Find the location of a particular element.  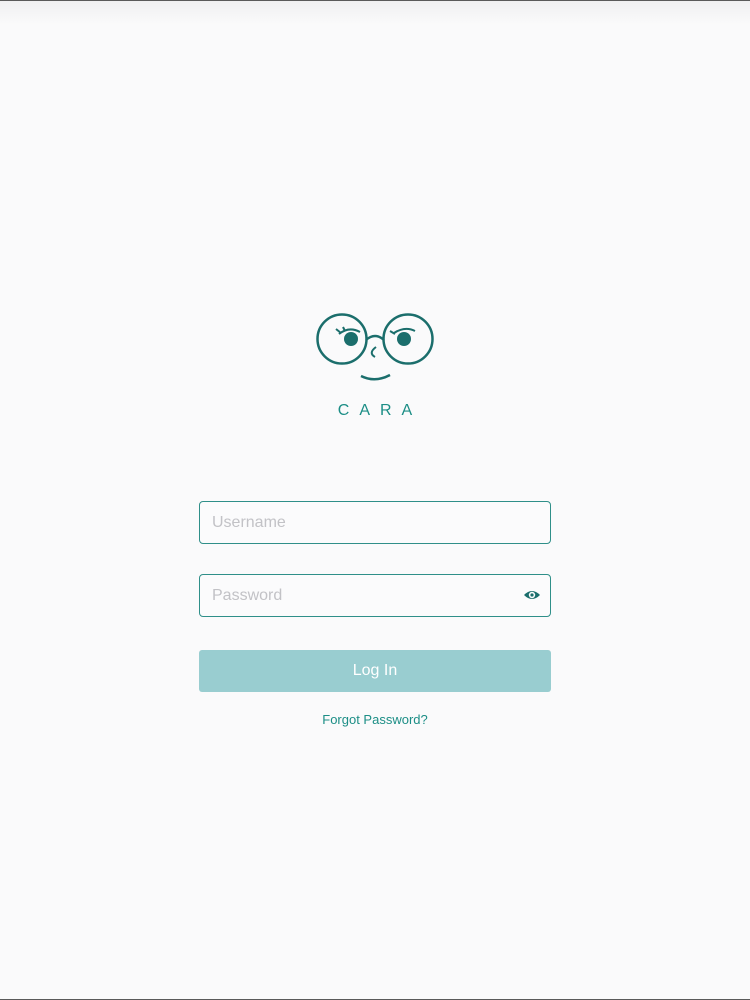

glasses-face-icon is located at coordinates (375, 347).